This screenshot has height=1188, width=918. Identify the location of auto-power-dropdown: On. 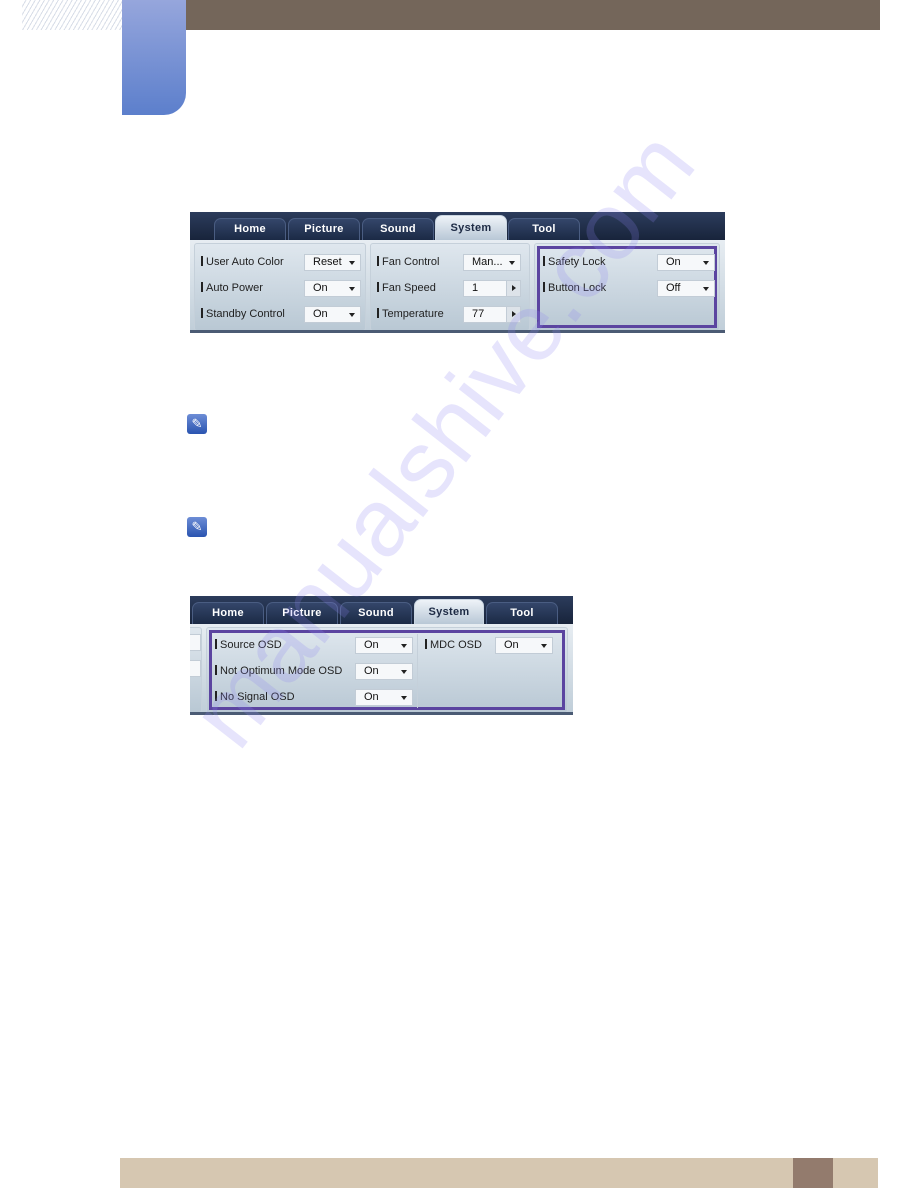
(332, 288).